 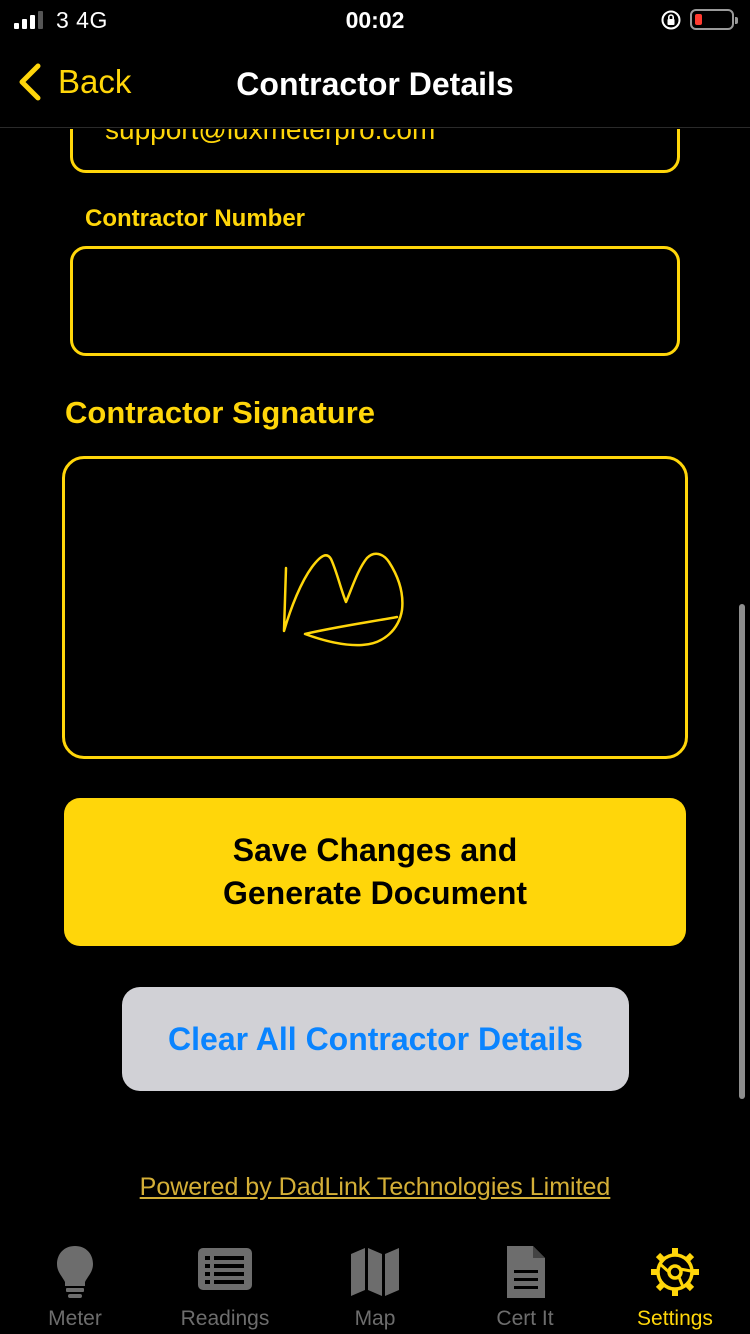 What do you see at coordinates (75, 1272) in the screenshot?
I see `lightbulb-icon` at bounding box center [75, 1272].